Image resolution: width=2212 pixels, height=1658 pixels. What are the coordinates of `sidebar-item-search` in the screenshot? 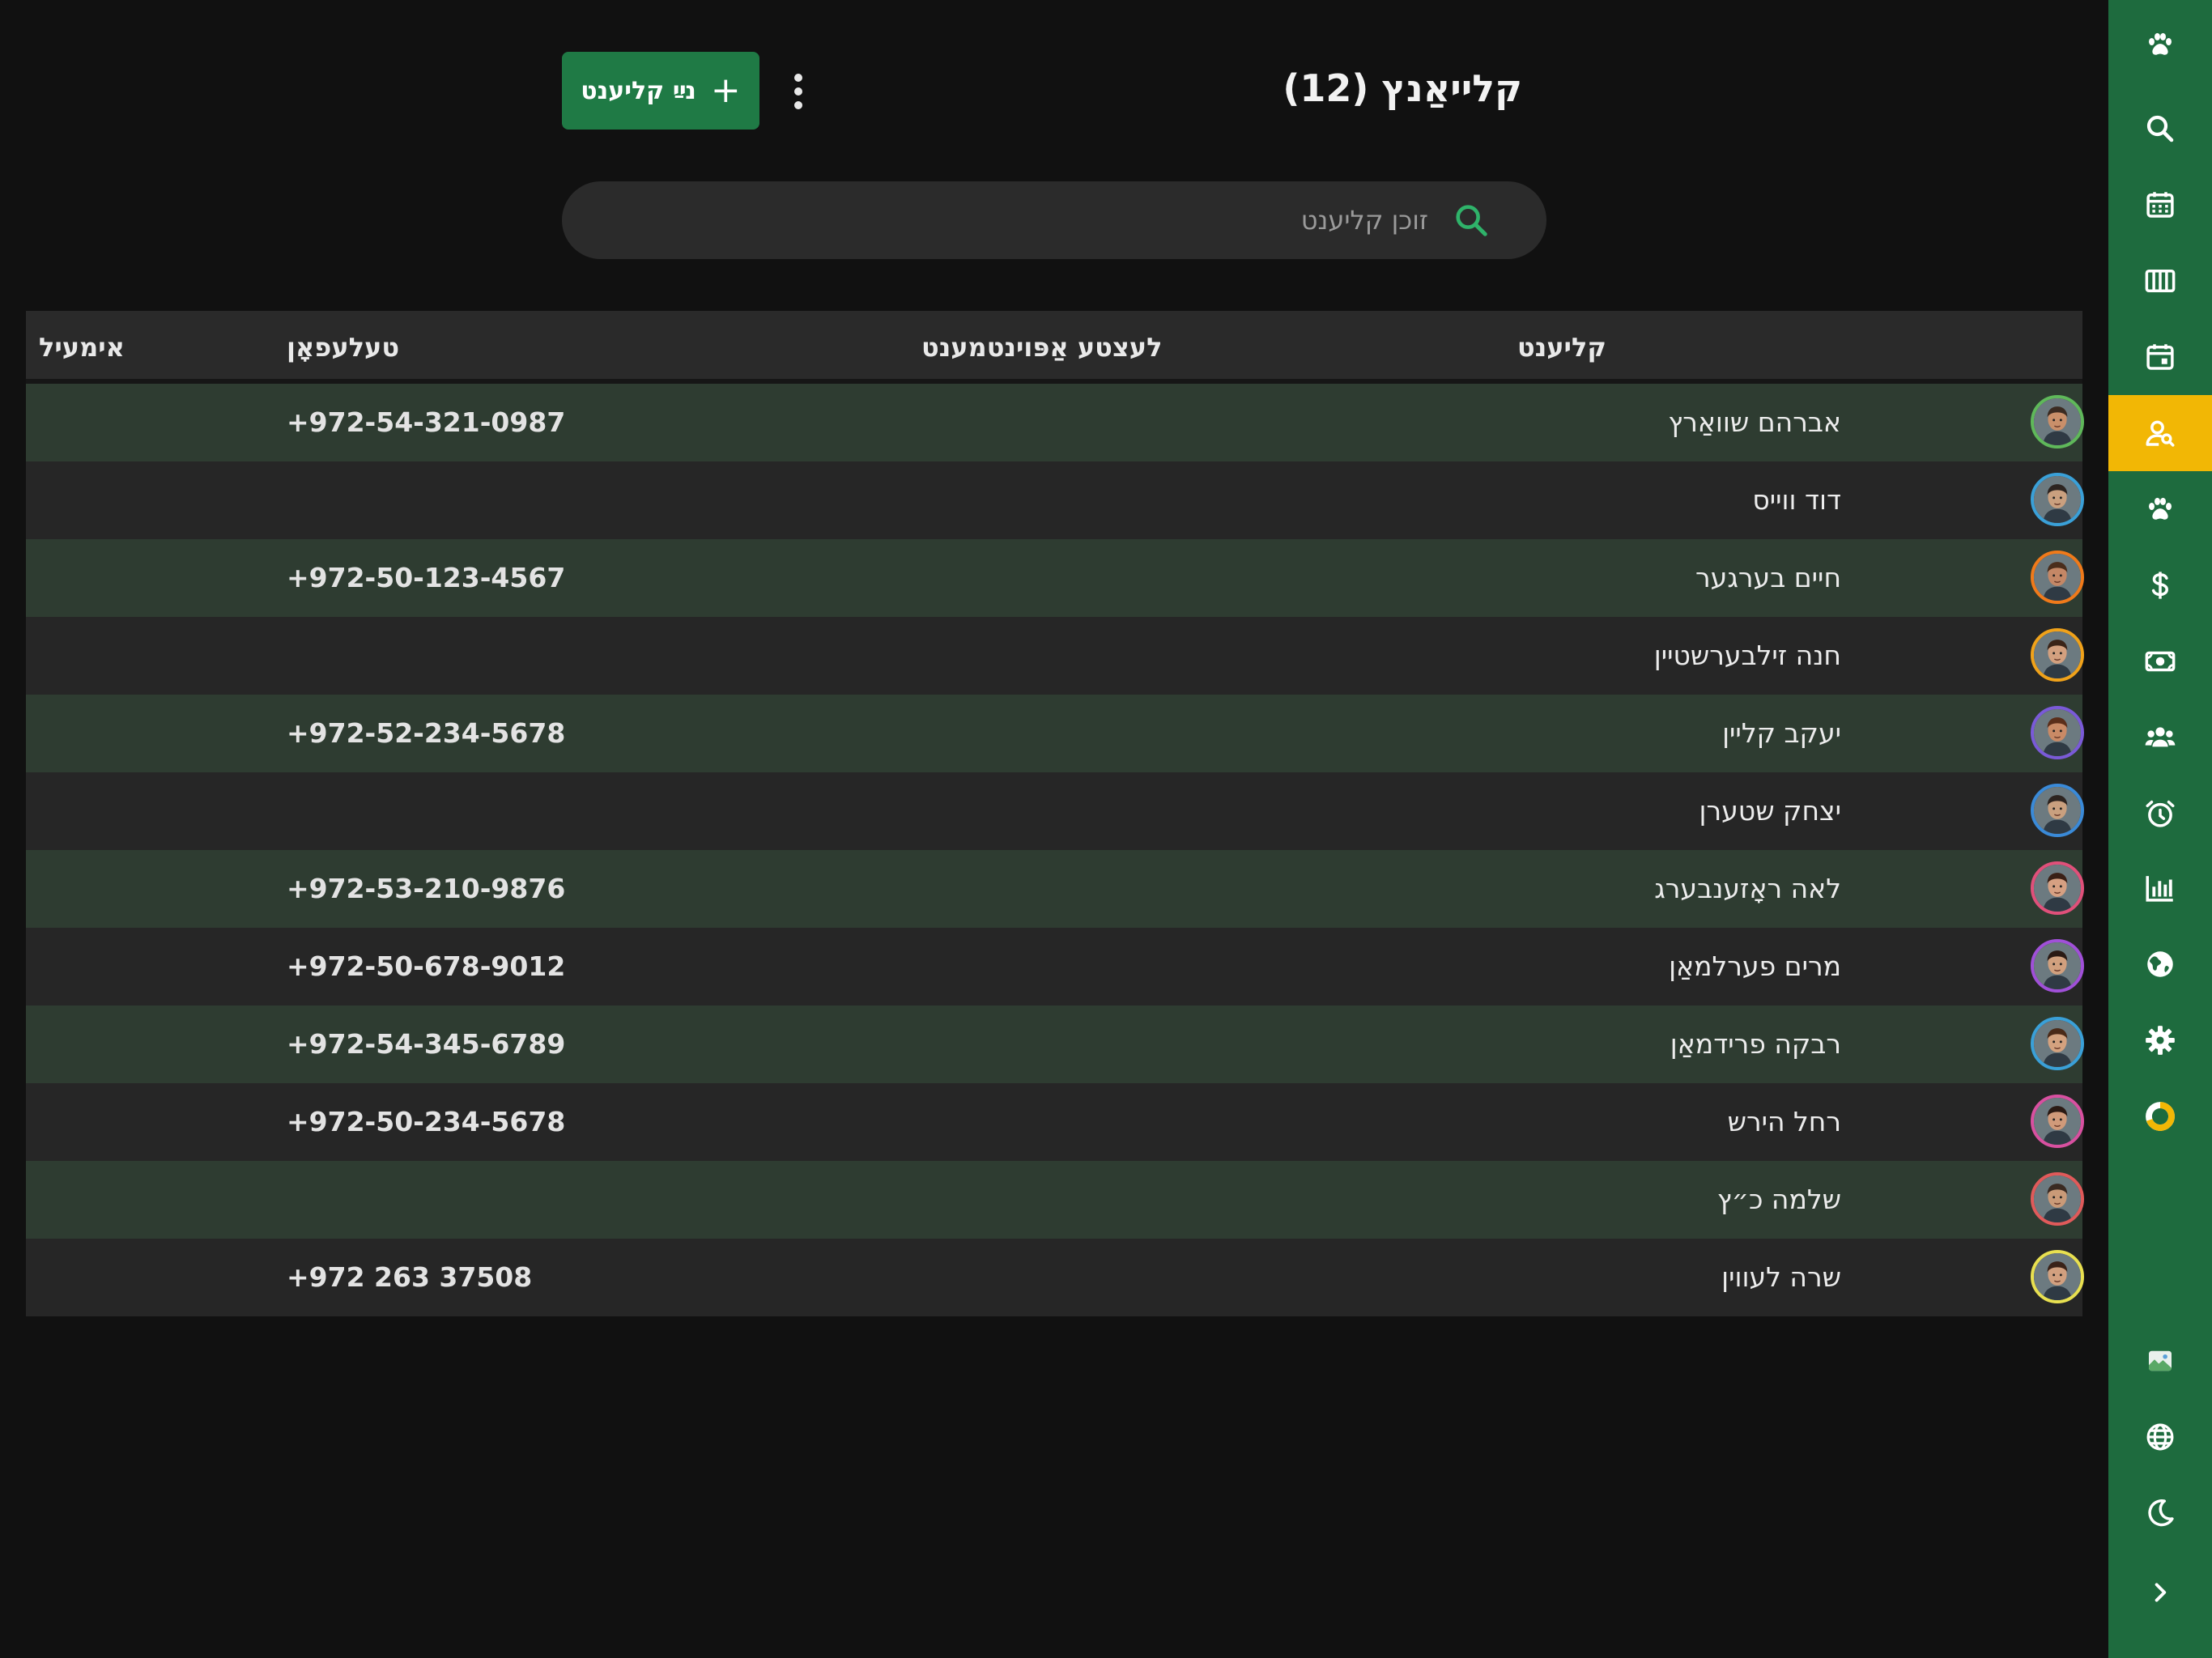 It's located at (2160, 128).